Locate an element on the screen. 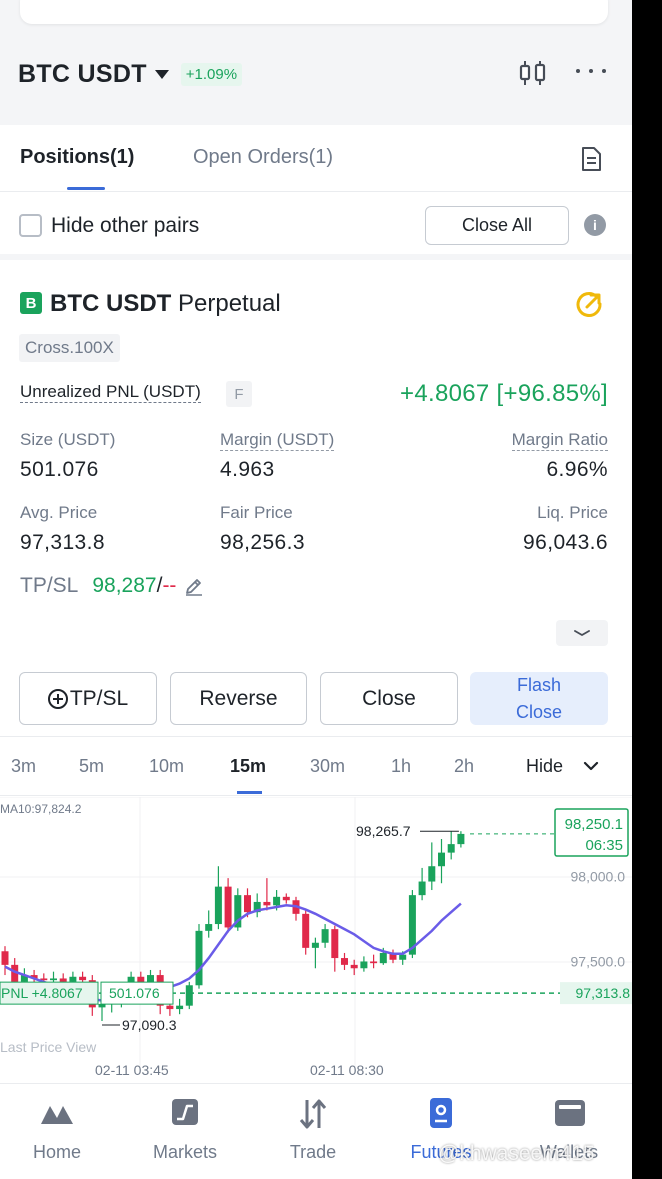  share-icon is located at coordinates (589, 305).